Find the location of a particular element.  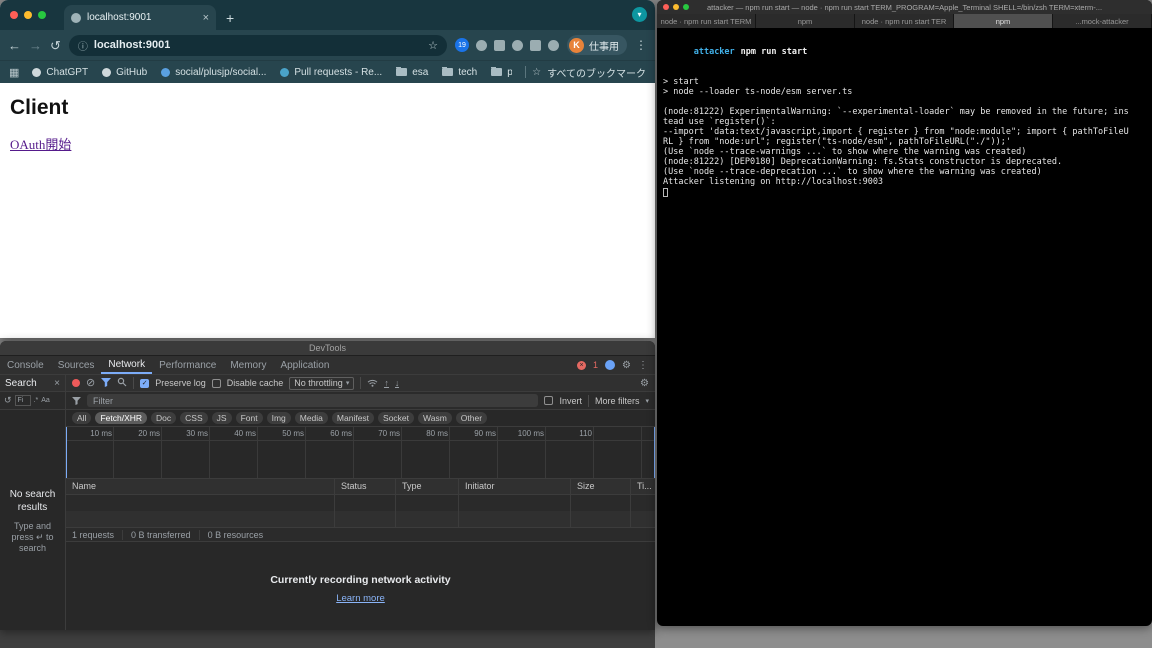

bookmark-item: ChatGPT is located at coordinates (60, 72).